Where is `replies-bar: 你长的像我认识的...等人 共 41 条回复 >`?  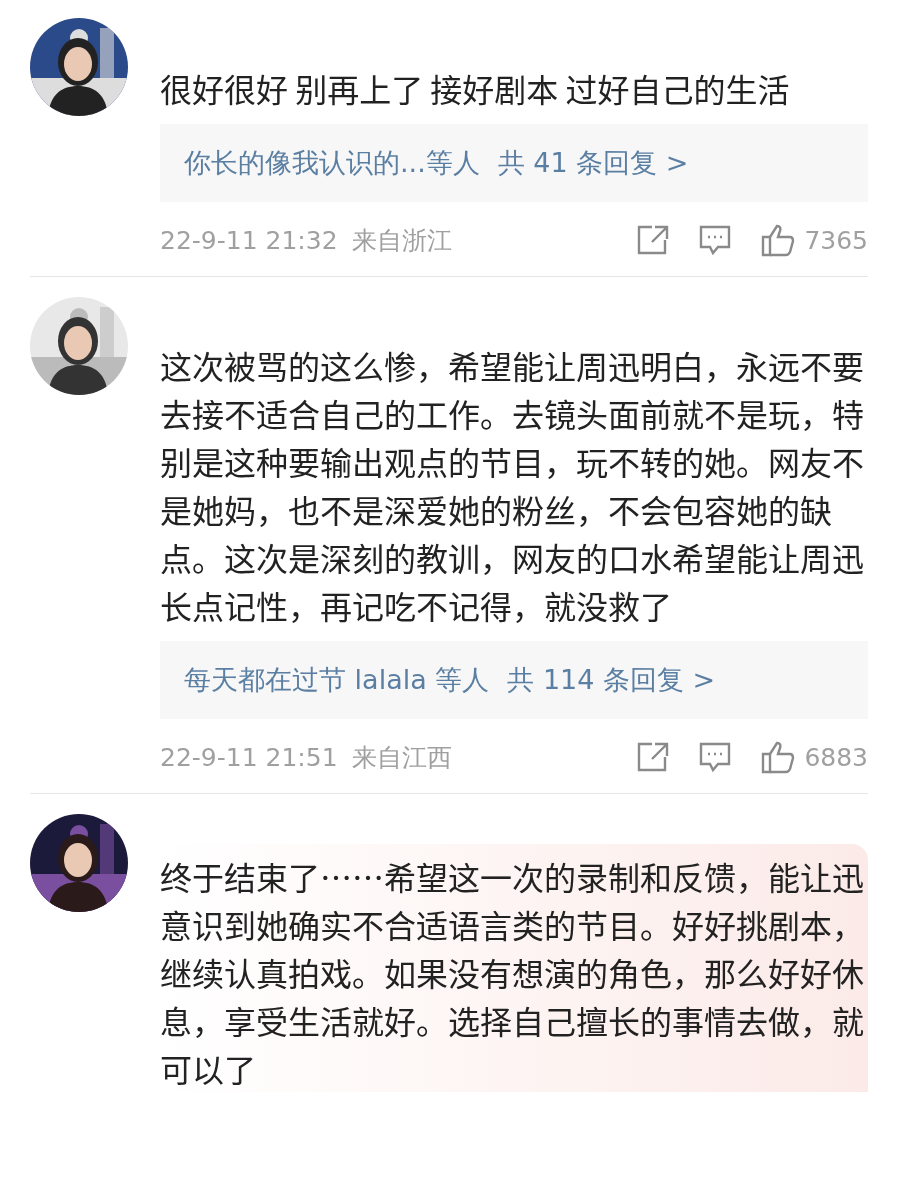 replies-bar: 你长的像我认识的...等人 共 41 条回复 > is located at coordinates (514, 163).